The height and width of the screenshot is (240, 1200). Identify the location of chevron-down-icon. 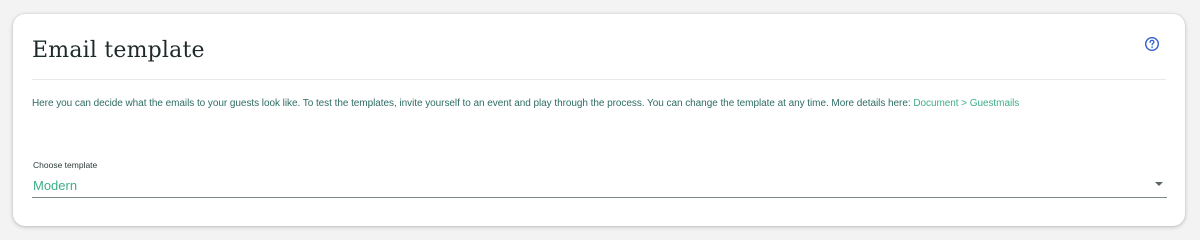
(1159, 184).